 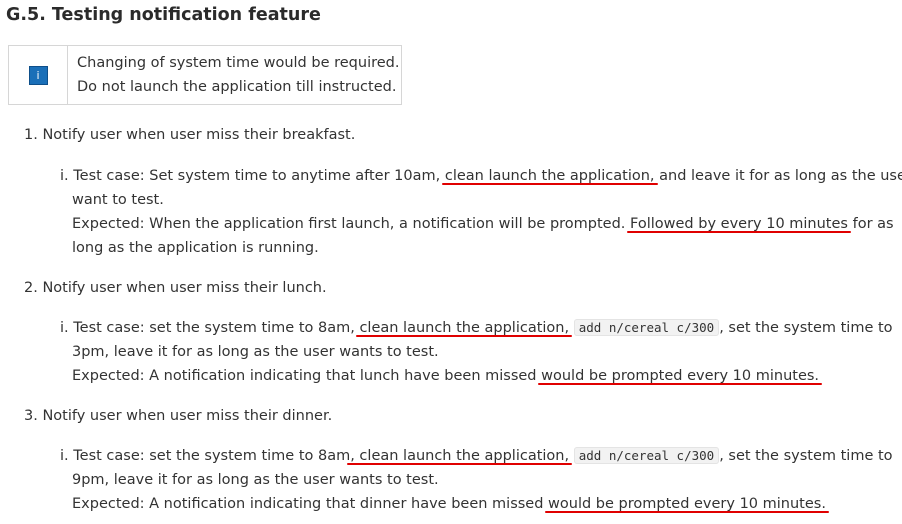 I want to click on test-case-text: Test case: set the system time to 8am,, so click(x=216, y=328).